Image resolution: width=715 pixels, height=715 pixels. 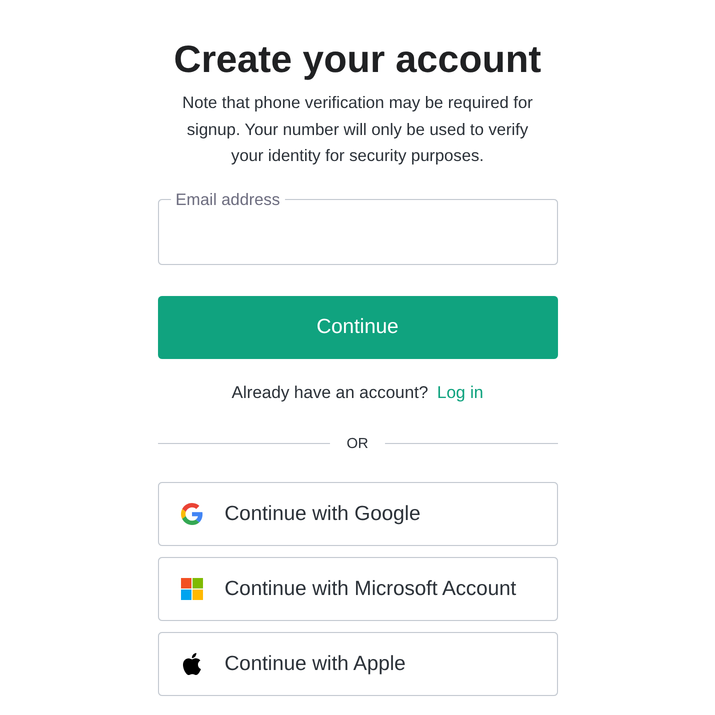 I want to click on login-prompt: Already have an account? Log in, so click(x=357, y=393).